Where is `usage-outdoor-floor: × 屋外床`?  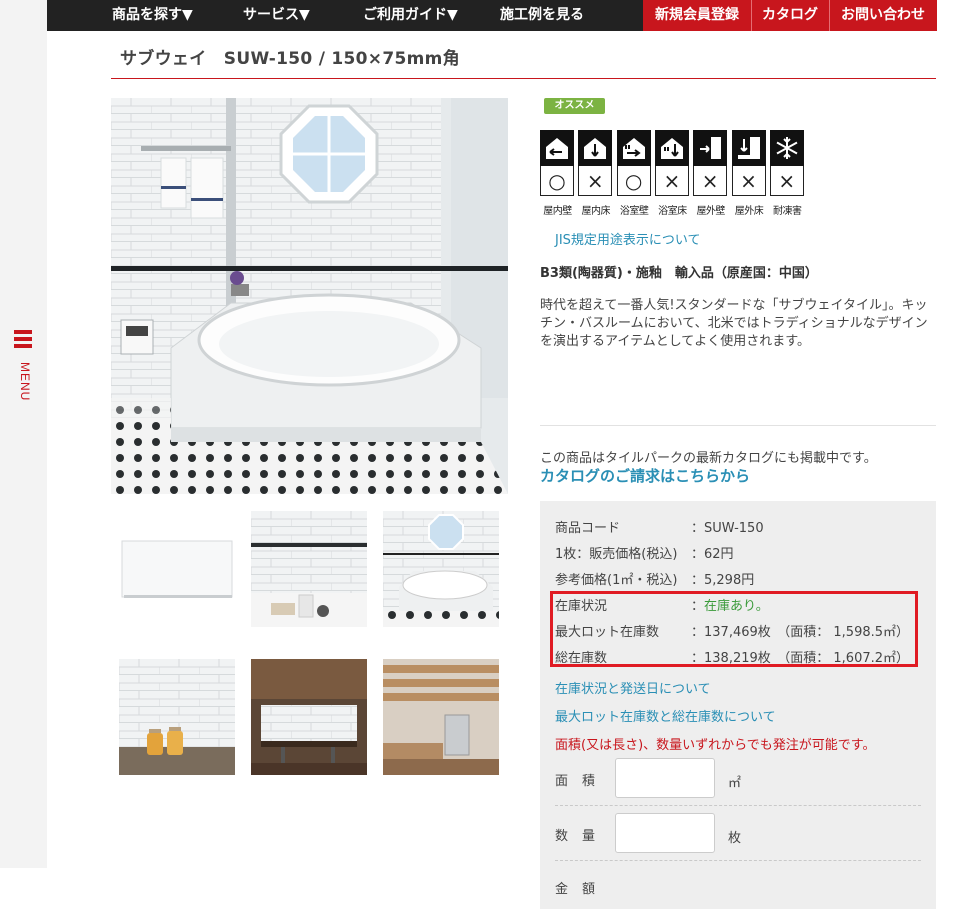
usage-outdoor-floor: × 屋外床 is located at coordinates (749, 173).